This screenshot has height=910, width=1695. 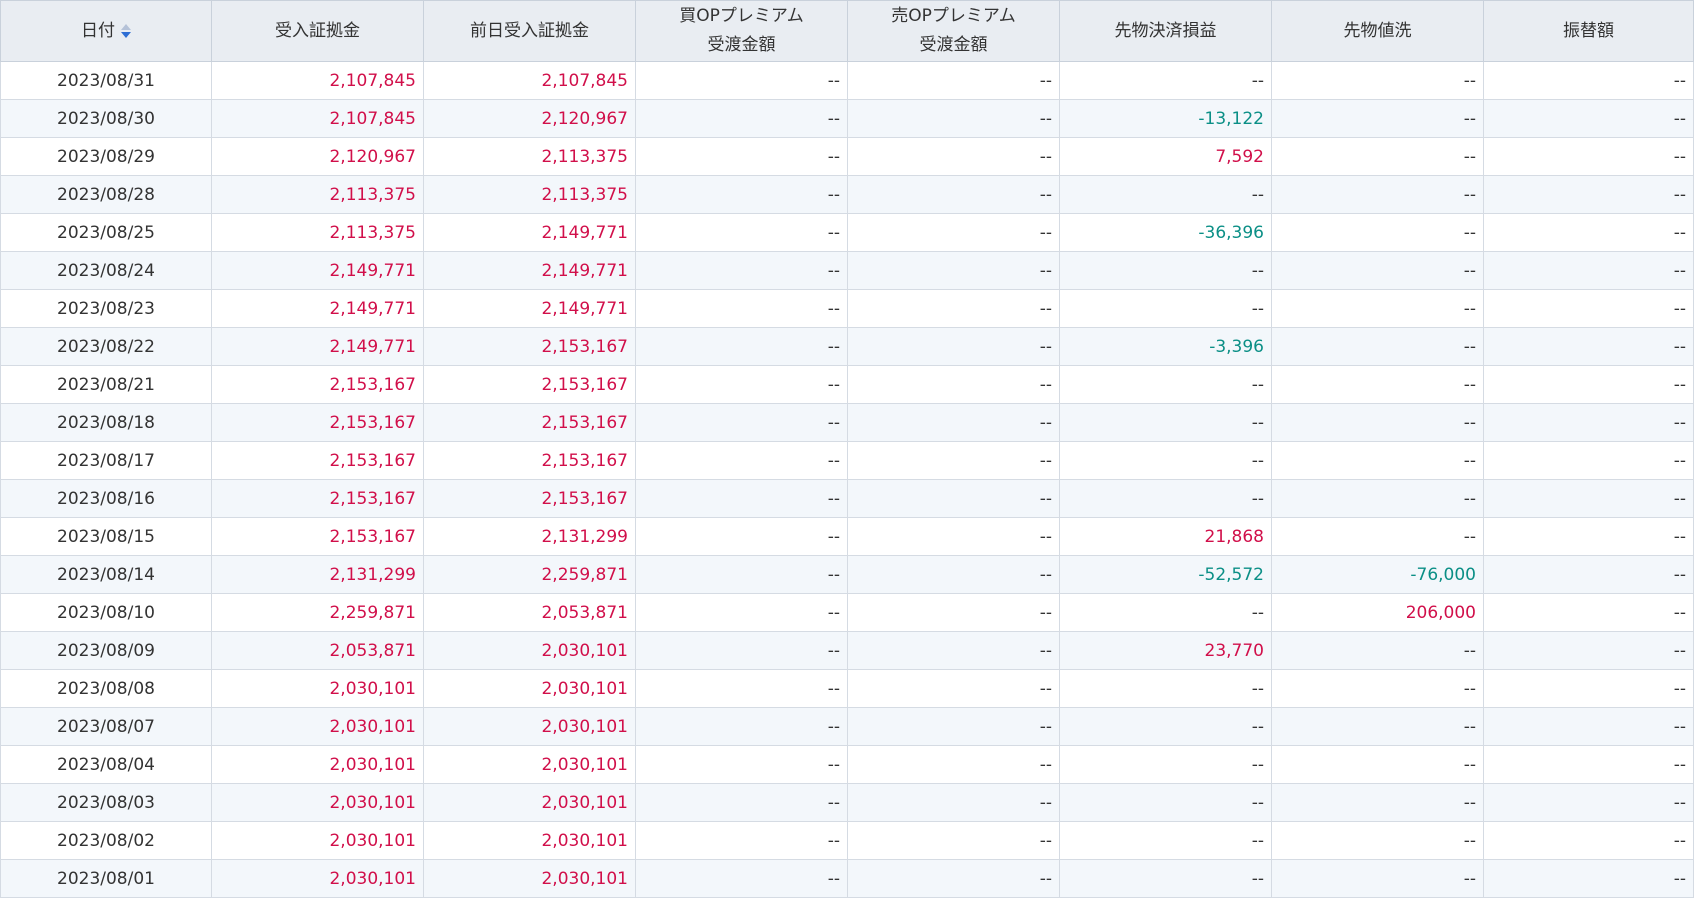 I want to click on column-header-buy-op: 買OPプレミアム 受渡金額, so click(x=741, y=31).